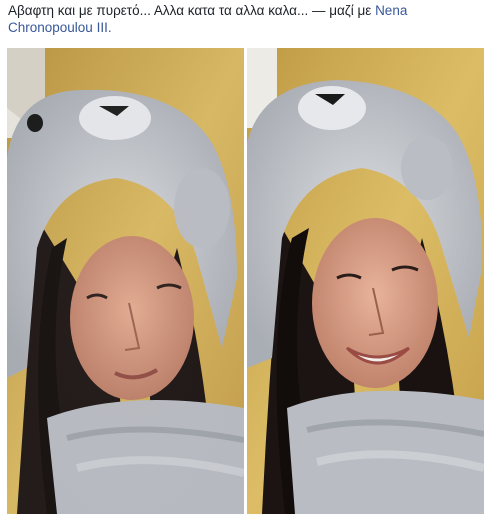  What do you see at coordinates (352, 10) in the screenshot?
I see `with-label: μαζί με` at bounding box center [352, 10].